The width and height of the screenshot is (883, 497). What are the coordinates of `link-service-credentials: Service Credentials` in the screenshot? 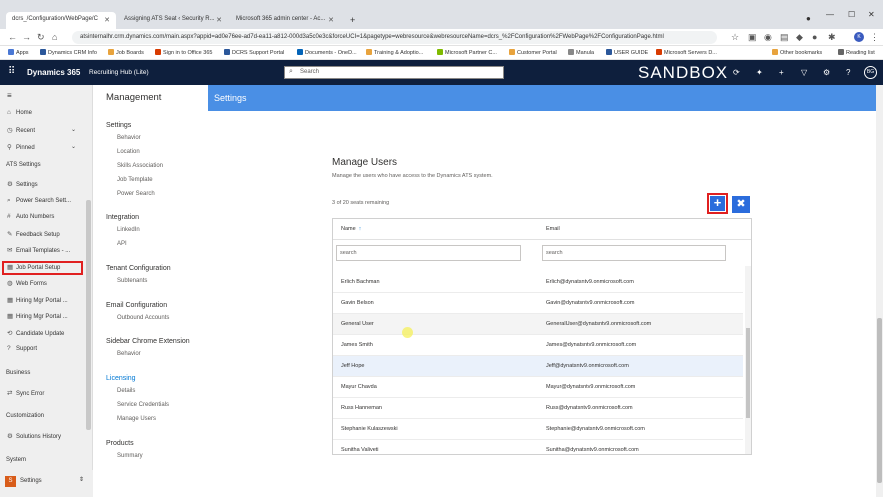 It's located at (143, 405).